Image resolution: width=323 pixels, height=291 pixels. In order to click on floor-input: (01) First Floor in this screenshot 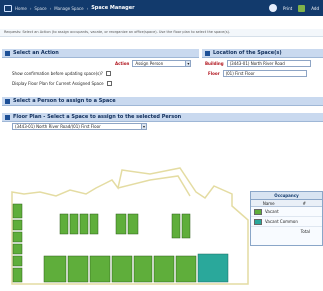, I will do `click(264, 73)`.